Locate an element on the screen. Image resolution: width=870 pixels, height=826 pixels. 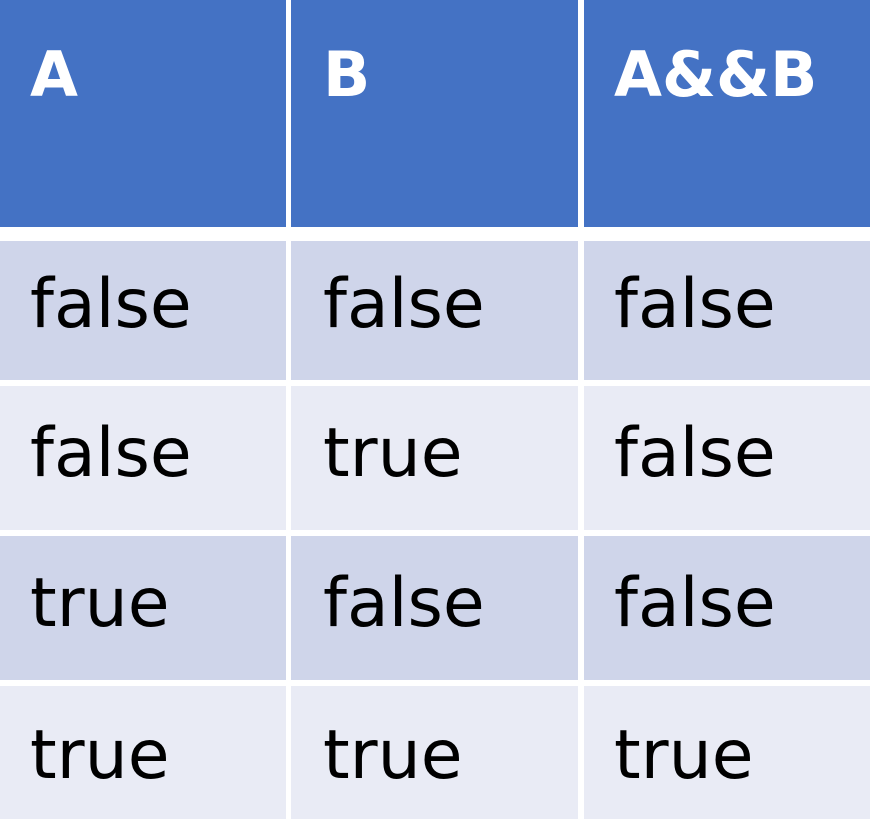
header-label: A is located at coordinates (54, 74).